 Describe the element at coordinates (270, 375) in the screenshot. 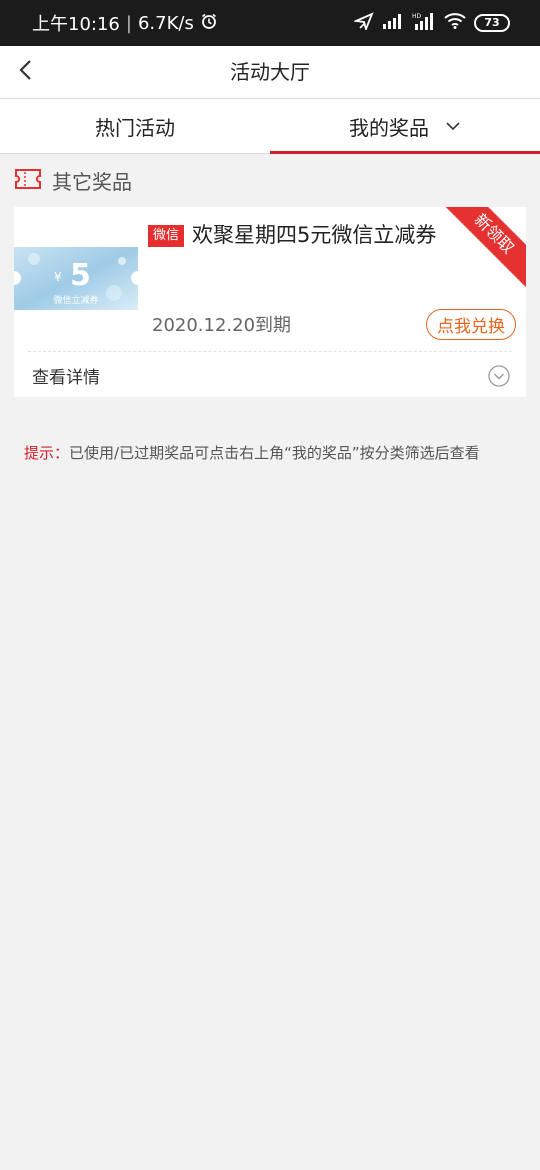

I see `view-details-row: 查看详情` at that location.